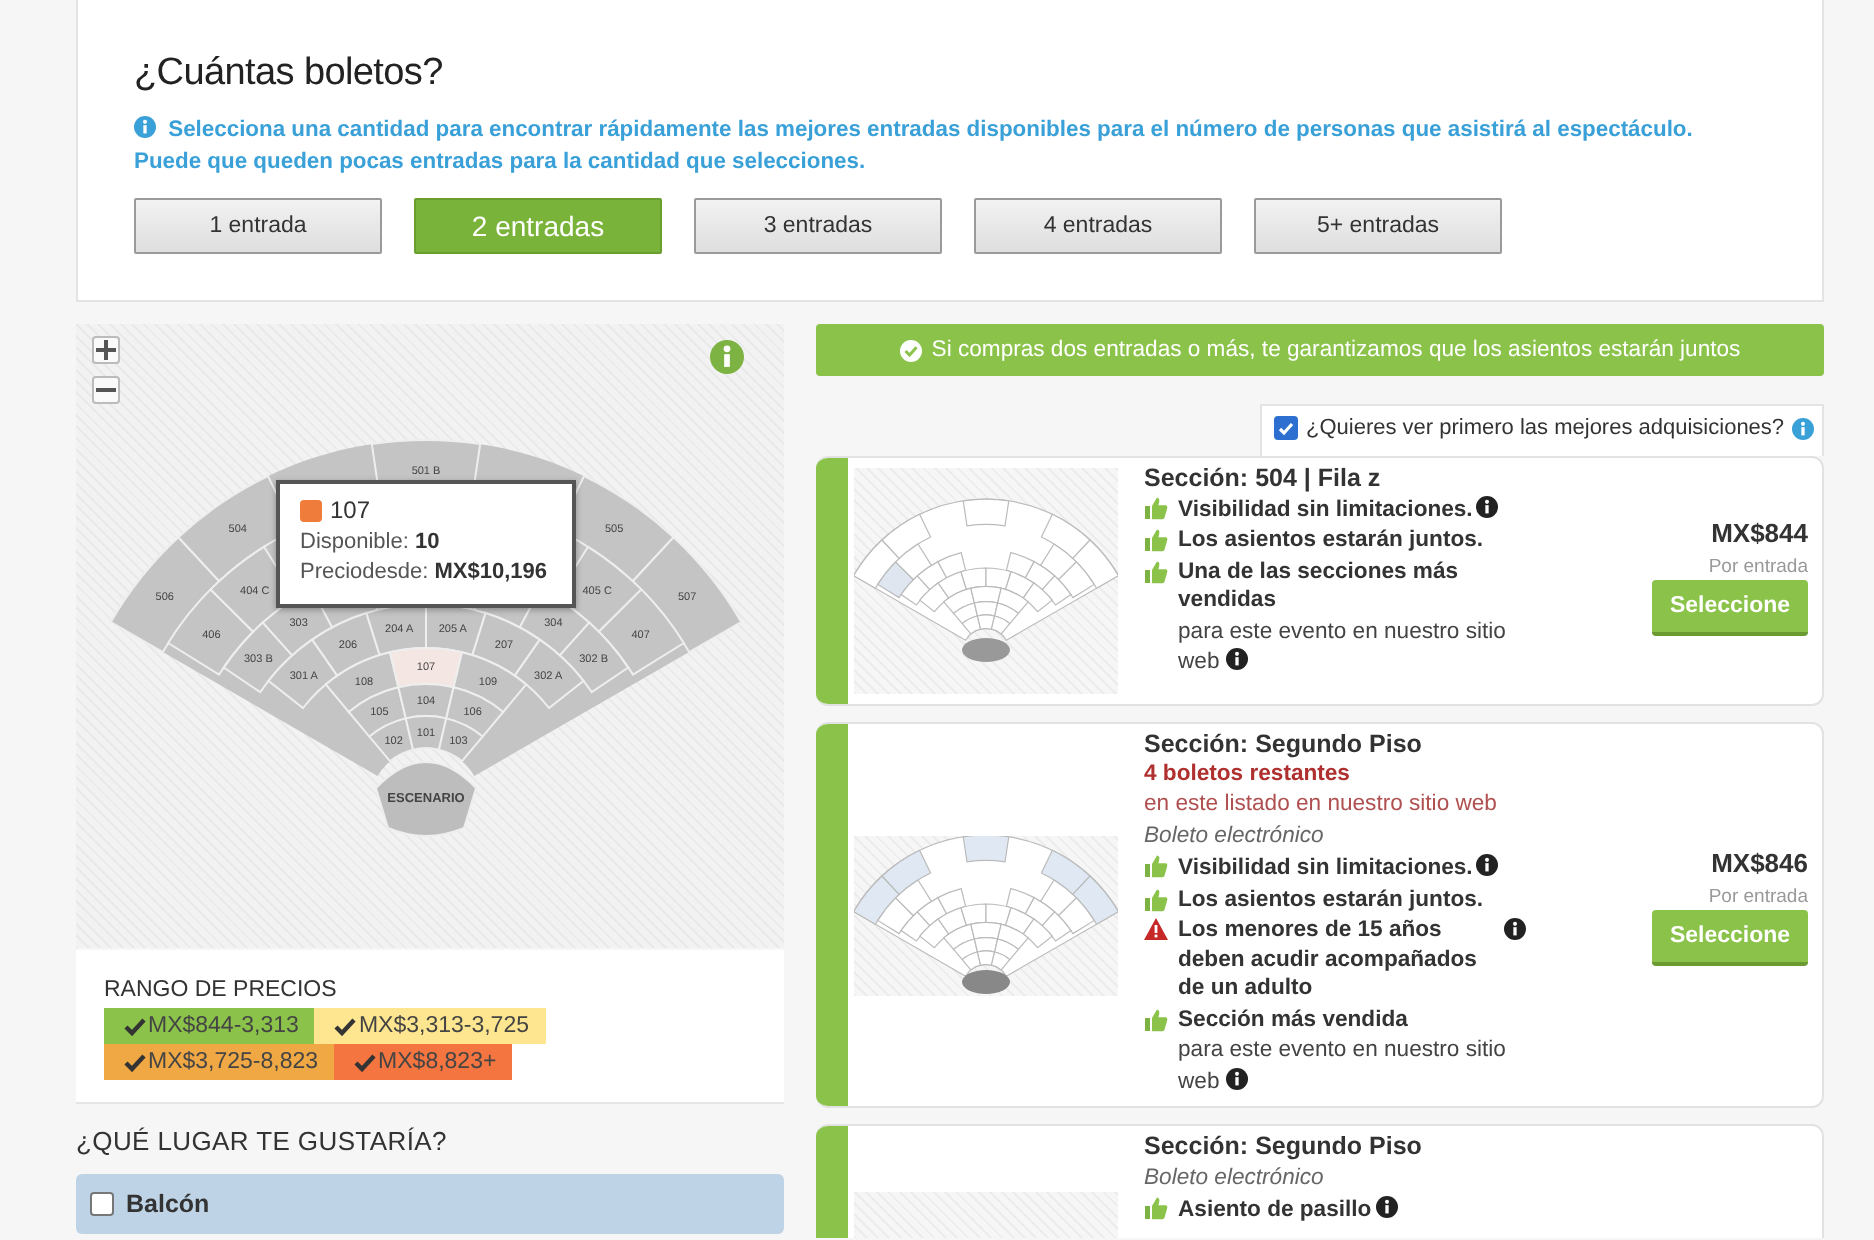 This screenshot has width=1874, height=1240. I want to click on warning-icon, so click(1156, 929).